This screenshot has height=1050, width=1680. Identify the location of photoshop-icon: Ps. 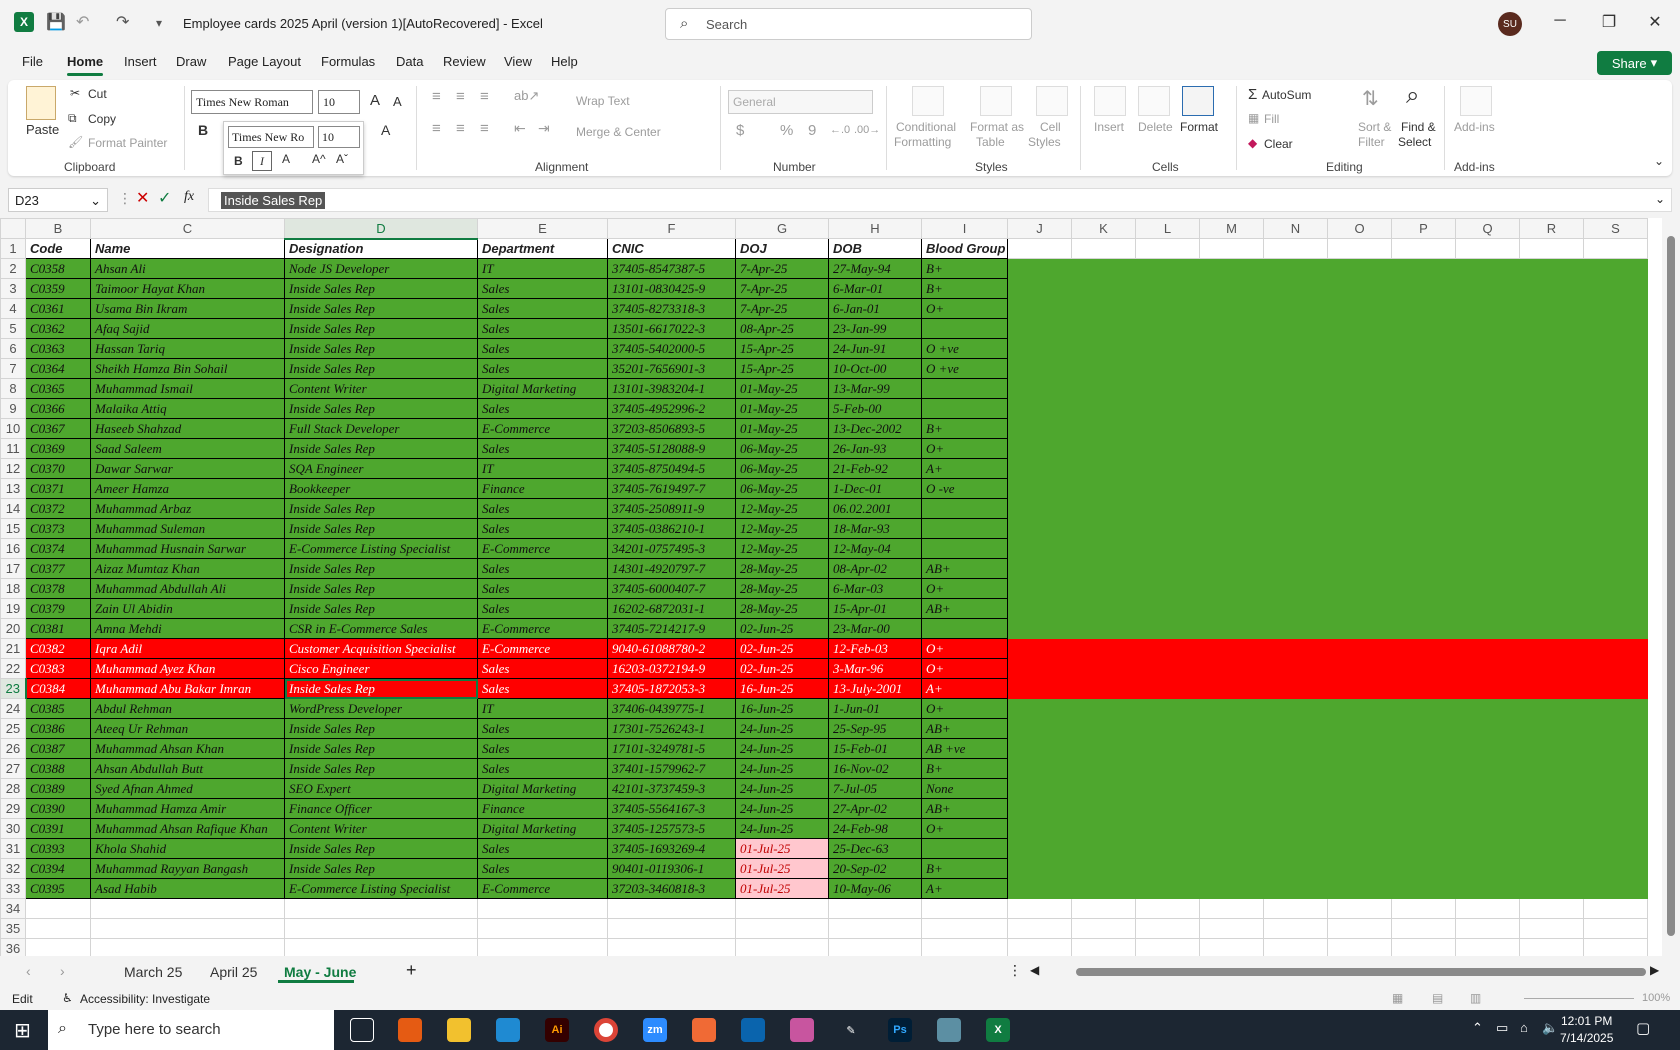
(900, 1030).